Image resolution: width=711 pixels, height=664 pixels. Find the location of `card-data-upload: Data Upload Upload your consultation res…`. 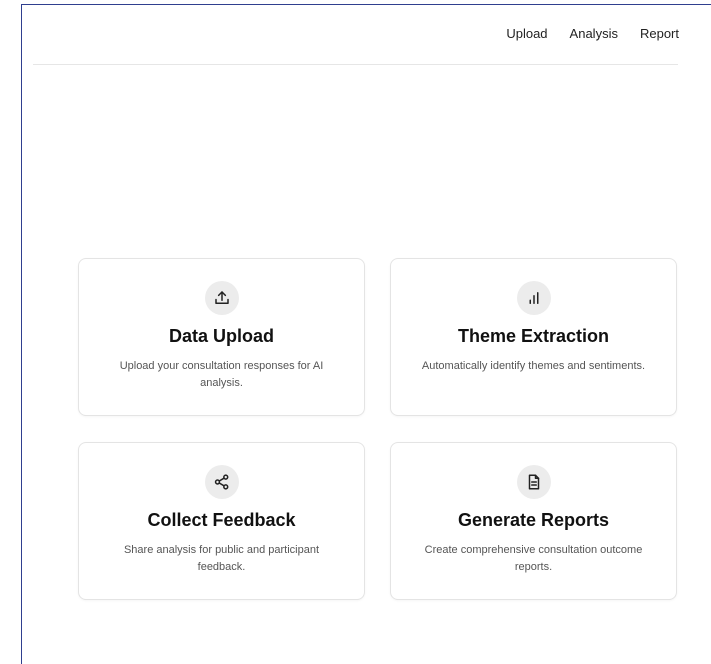

card-data-upload: Data Upload Upload your consultation res… is located at coordinates (221, 337).